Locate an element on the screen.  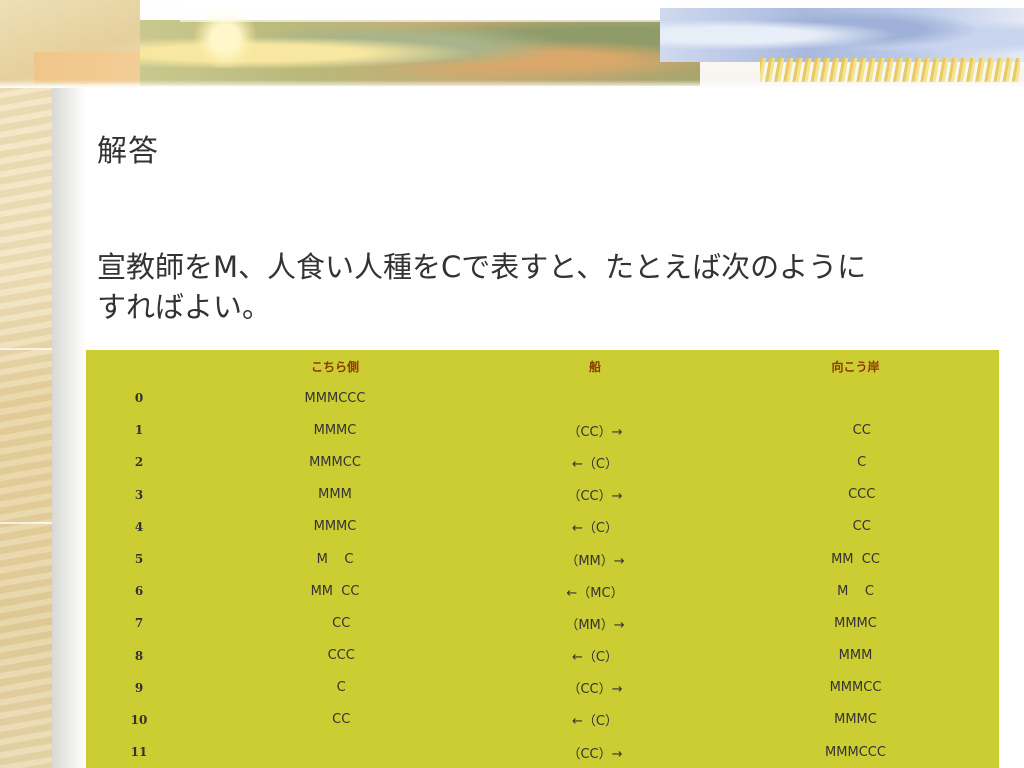
table-row: 5 M C （MM）→ MM CC is located at coordinates (542, 559).